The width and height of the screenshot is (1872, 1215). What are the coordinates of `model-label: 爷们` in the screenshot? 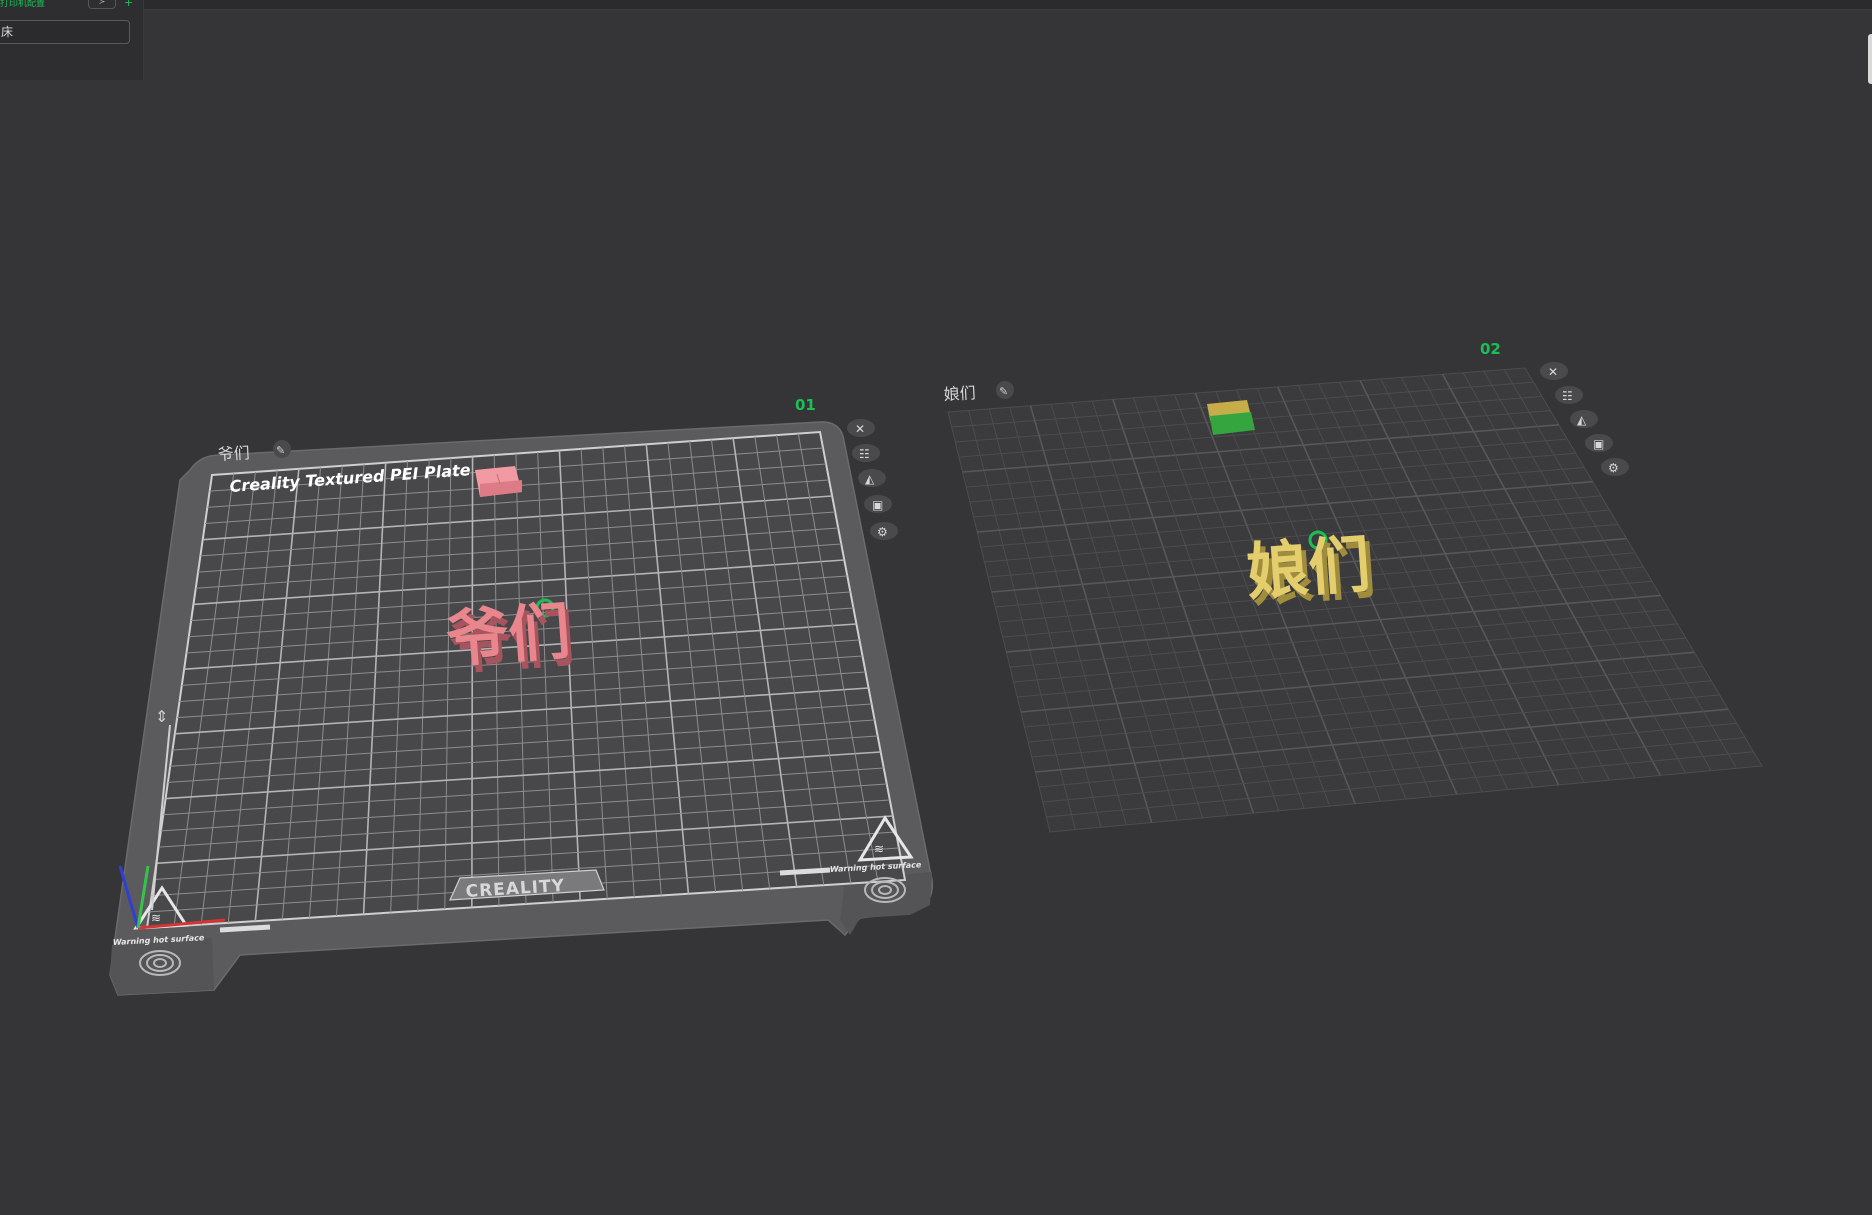 It's located at (508, 634).